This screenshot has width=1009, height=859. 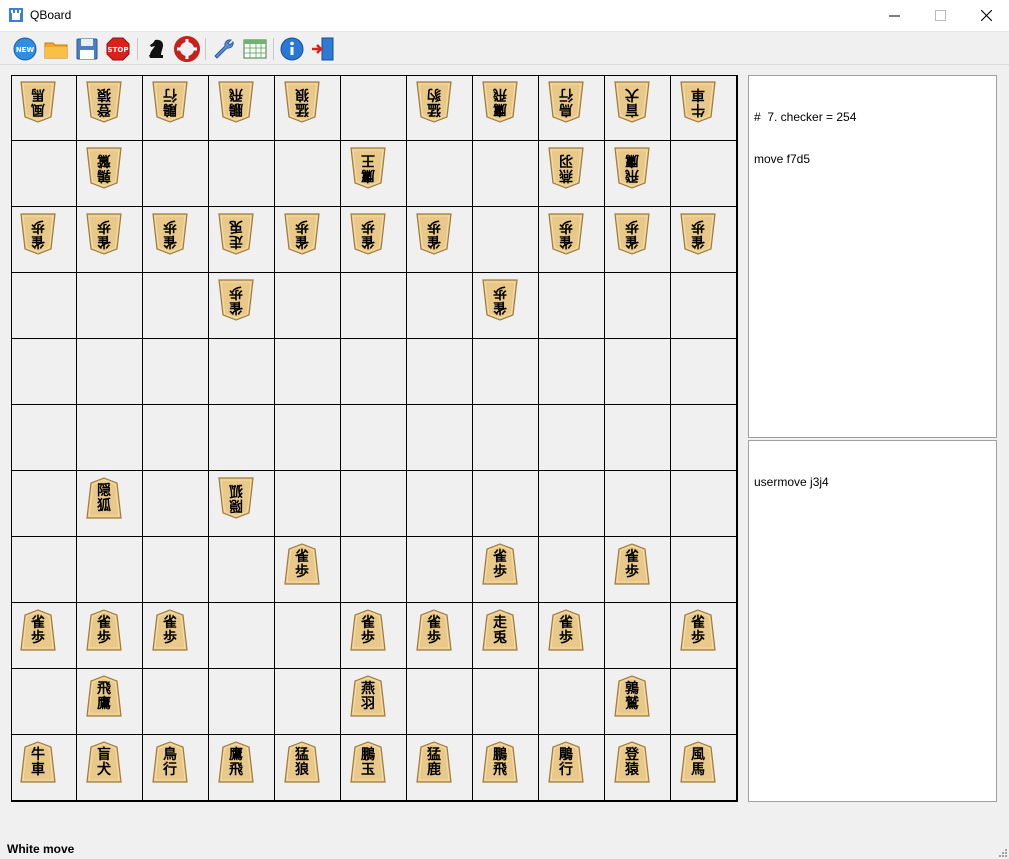 What do you see at coordinates (44, 768) in the screenshot?
I see `board-square: 牛車` at bounding box center [44, 768].